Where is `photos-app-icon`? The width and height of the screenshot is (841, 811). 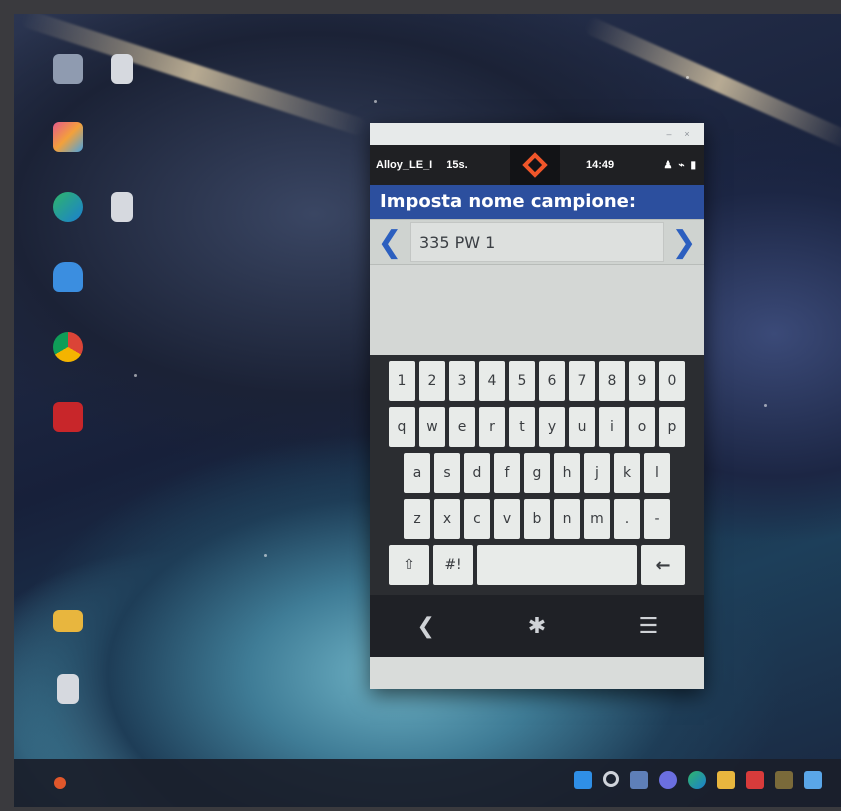 photos-app-icon is located at coordinates (68, 137).